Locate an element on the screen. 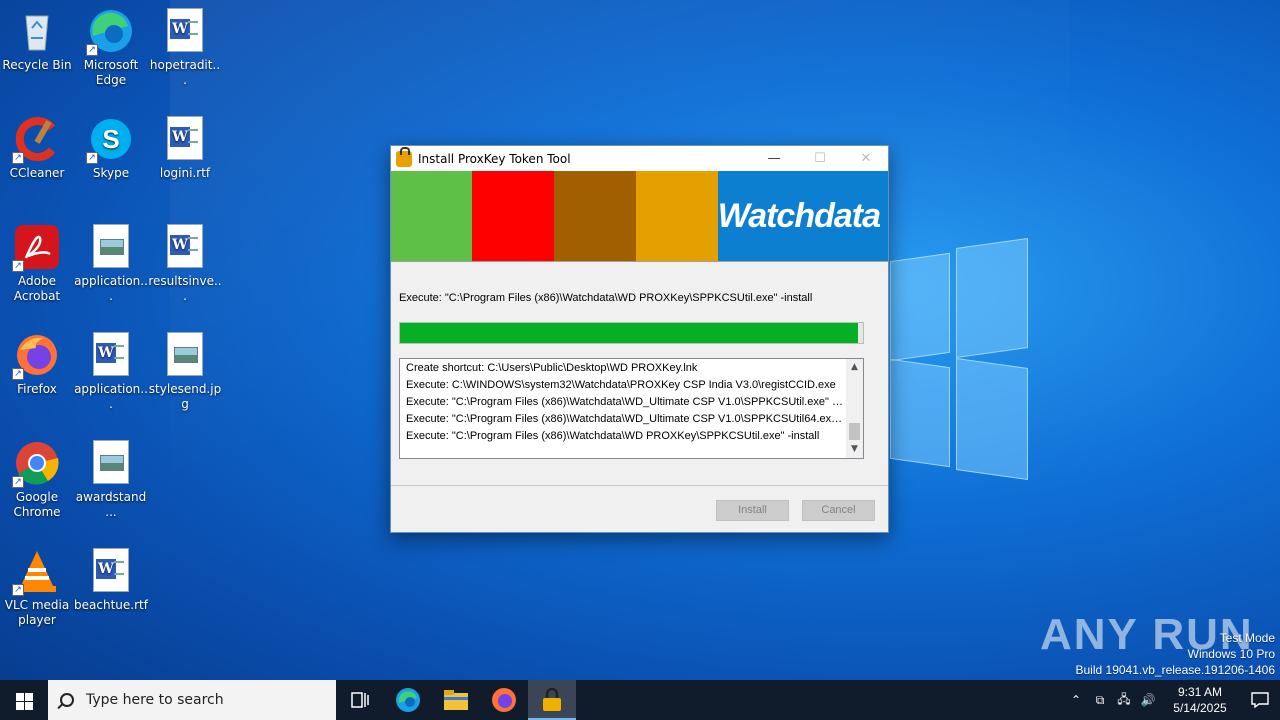 This screenshot has width=1280, height=720. windows-start-icon is located at coordinates (20, 697).